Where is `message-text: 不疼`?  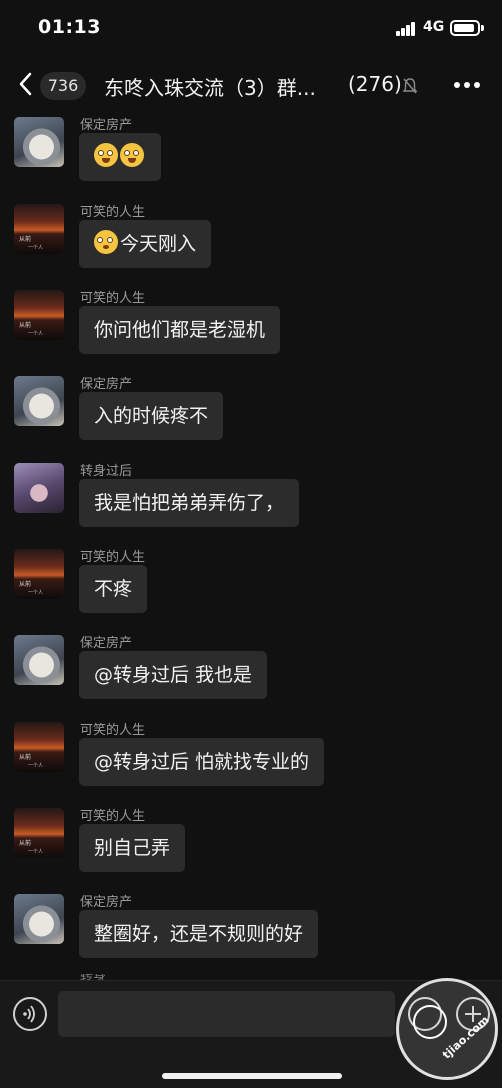
message-text: 不疼 is located at coordinates (113, 589).